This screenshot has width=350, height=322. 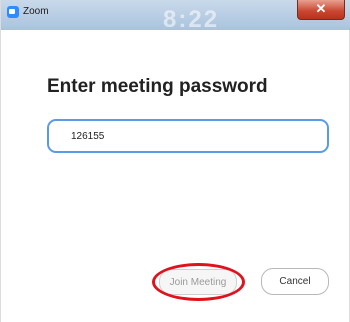 What do you see at coordinates (198, 282) in the screenshot?
I see `join-meeting-button: Join Meeting` at bounding box center [198, 282].